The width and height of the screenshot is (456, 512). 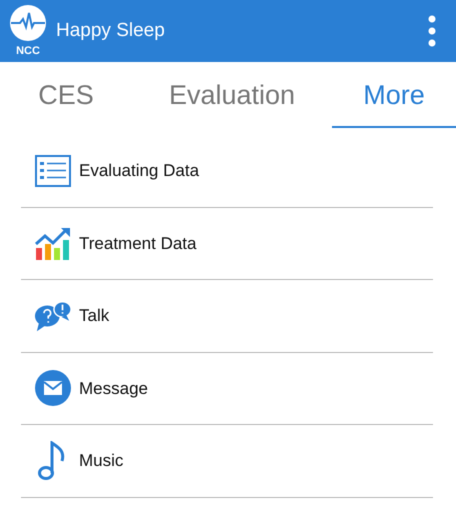 What do you see at coordinates (227, 316) in the screenshot?
I see `menu-item: Talk` at bounding box center [227, 316].